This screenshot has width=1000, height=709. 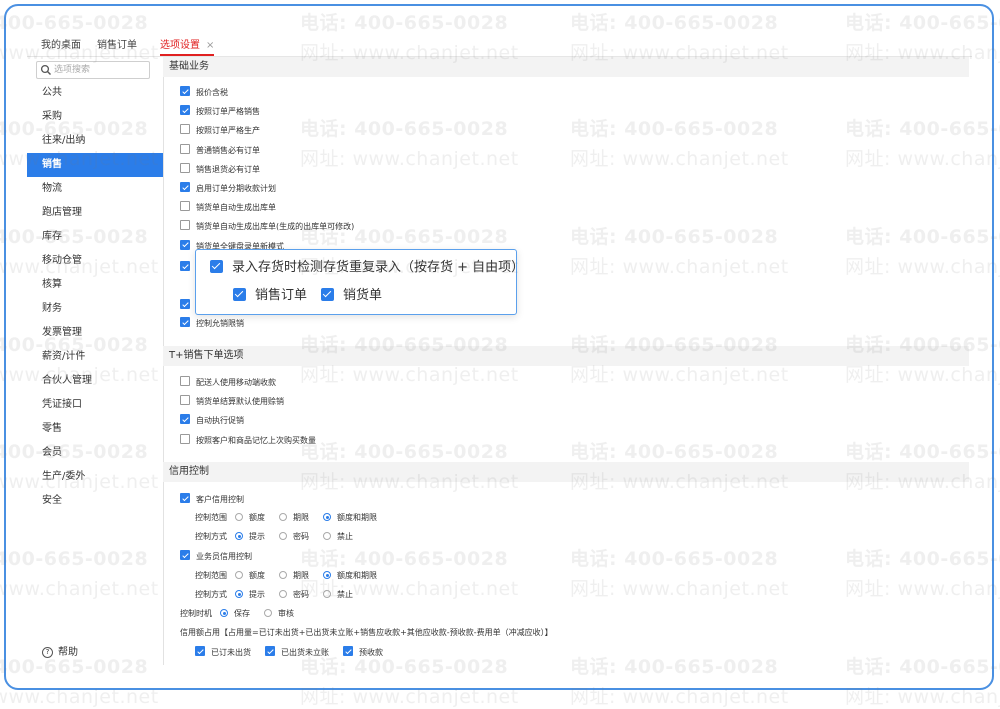 What do you see at coordinates (220, 150) in the screenshot?
I see `option-row: 普通销售必有订单` at bounding box center [220, 150].